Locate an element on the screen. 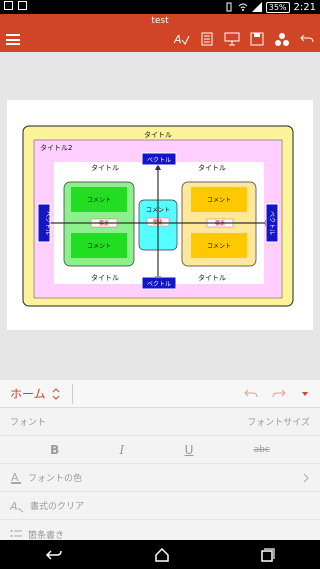 The height and width of the screenshot is (569, 320). clear-format-row: A 書式のクリア is located at coordinates (160, 506).